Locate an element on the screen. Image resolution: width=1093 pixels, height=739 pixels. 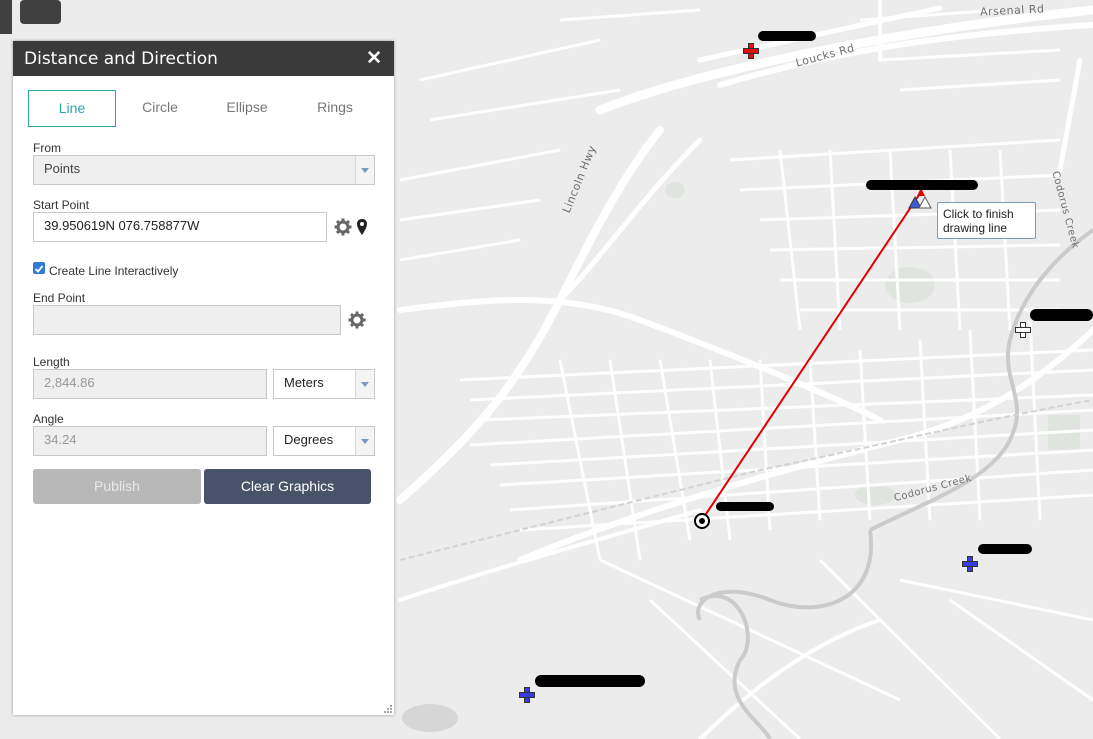
tab-ellipse: Ellipse is located at coordinates (247, 108).